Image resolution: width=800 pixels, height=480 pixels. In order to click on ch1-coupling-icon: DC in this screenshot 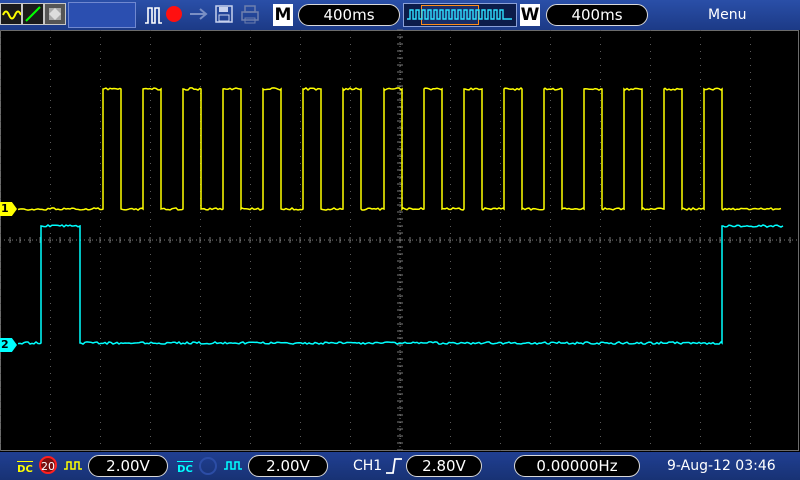, I will do `click(25, 466)`.